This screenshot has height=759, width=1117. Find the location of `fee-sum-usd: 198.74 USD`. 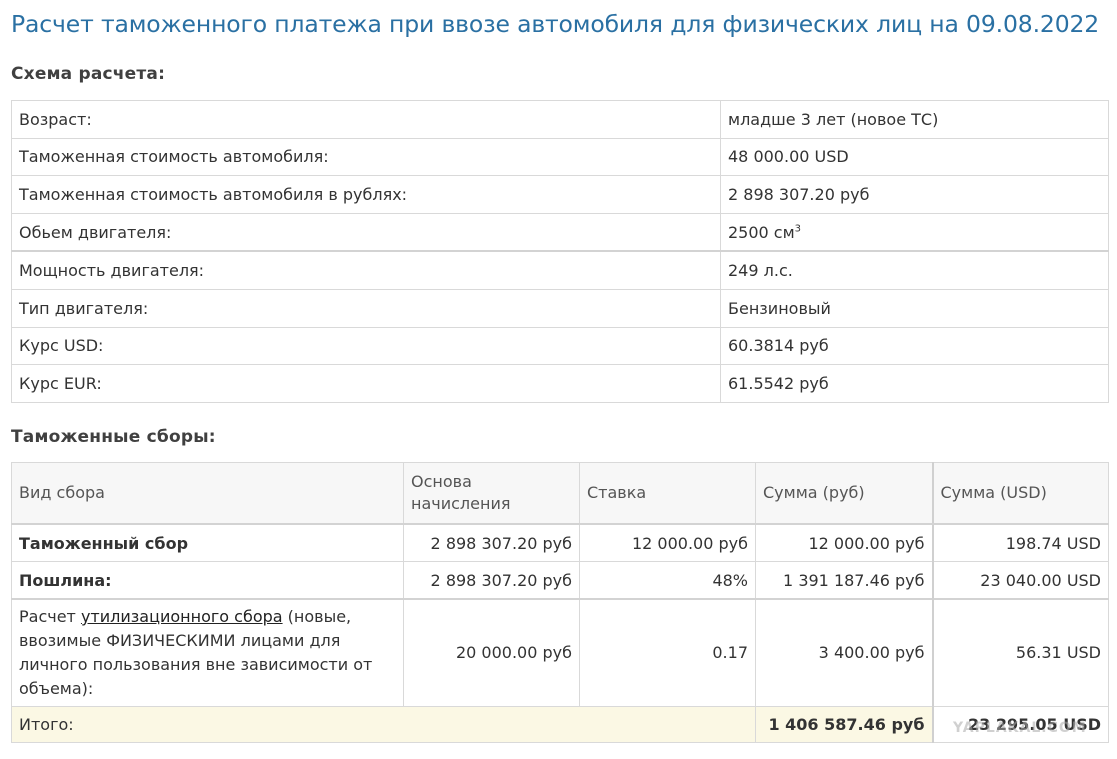

fee-sum-usd: 198.74 USD is located at coordinates (1020, 542).